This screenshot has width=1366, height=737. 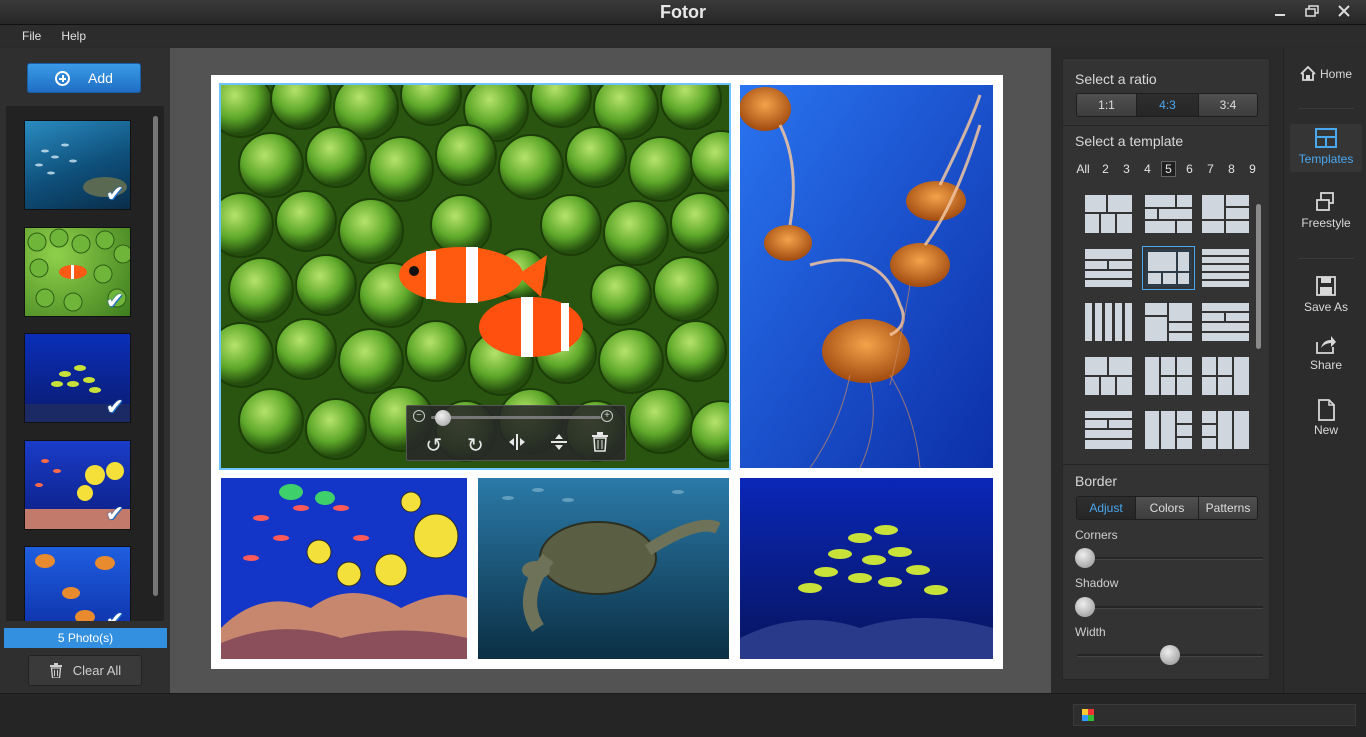 I want to click on photo-edit-toolbar: − + ↺ ↻, so click(x=516, y=433).